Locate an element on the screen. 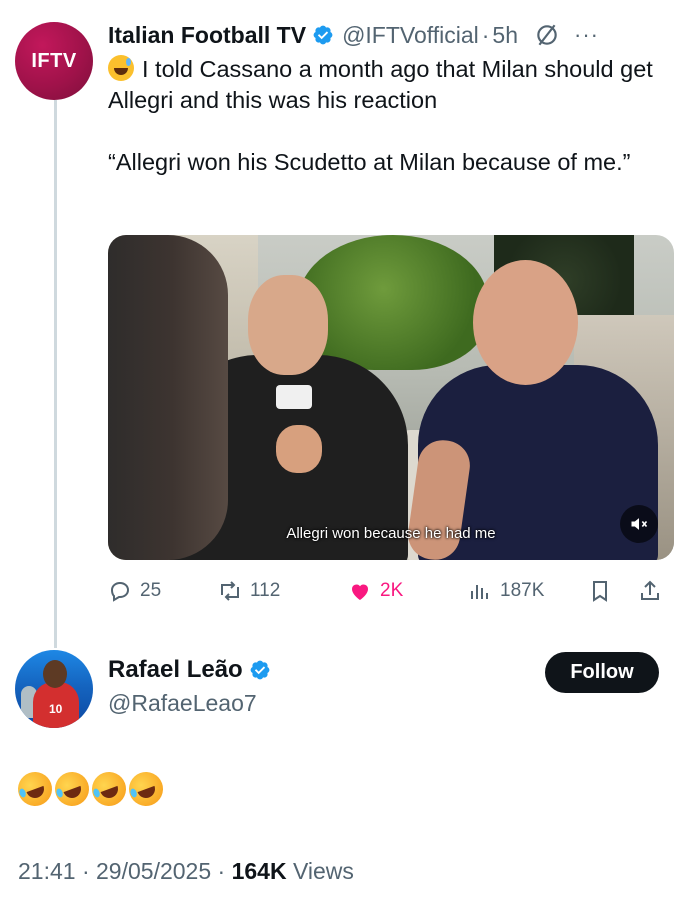  heart-filled-icon is located at coordinates (360, 592).